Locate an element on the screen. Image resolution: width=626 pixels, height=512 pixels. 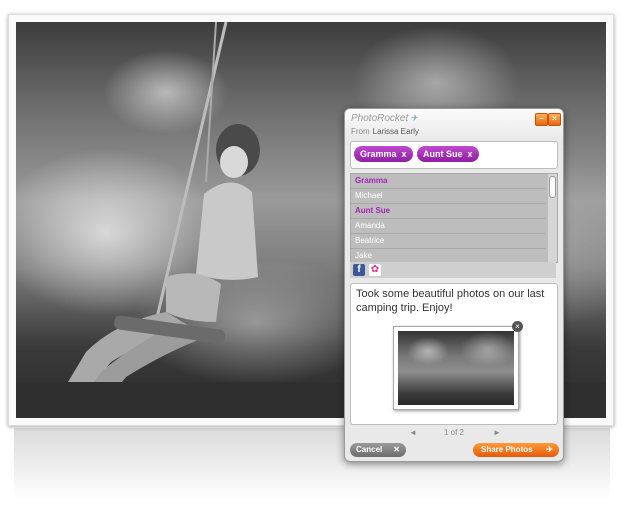
pager-text: 1 of 2 is located at coordinates (453, 432).